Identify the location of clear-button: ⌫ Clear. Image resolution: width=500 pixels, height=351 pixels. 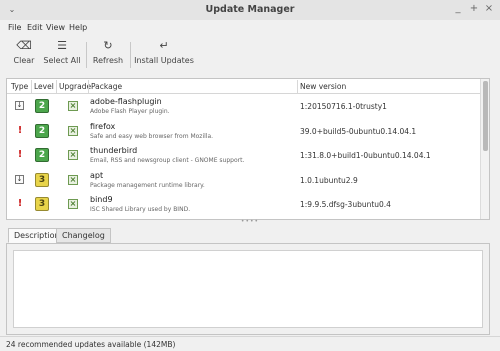
(24, 55).